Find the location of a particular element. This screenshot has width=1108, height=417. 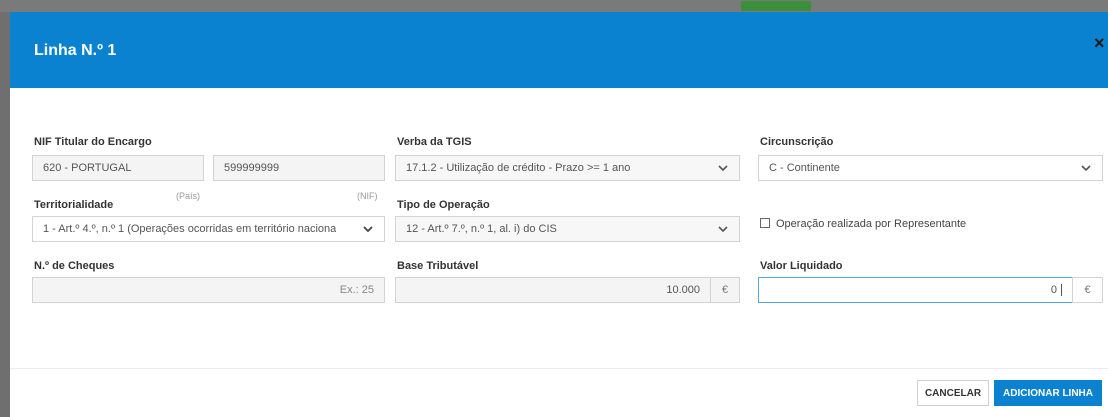

territorialidade-label: Territorialidade is located at coordinates (74, 205).